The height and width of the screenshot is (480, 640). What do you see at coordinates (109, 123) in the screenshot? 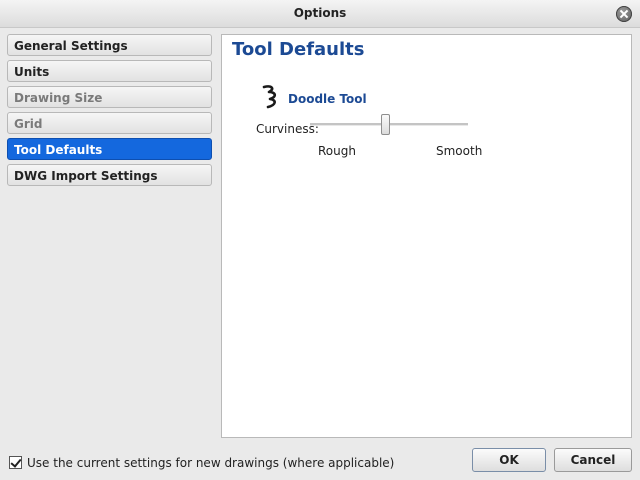
I see `sidebar-item-grid: Grid` at bounding box center [109, 123].